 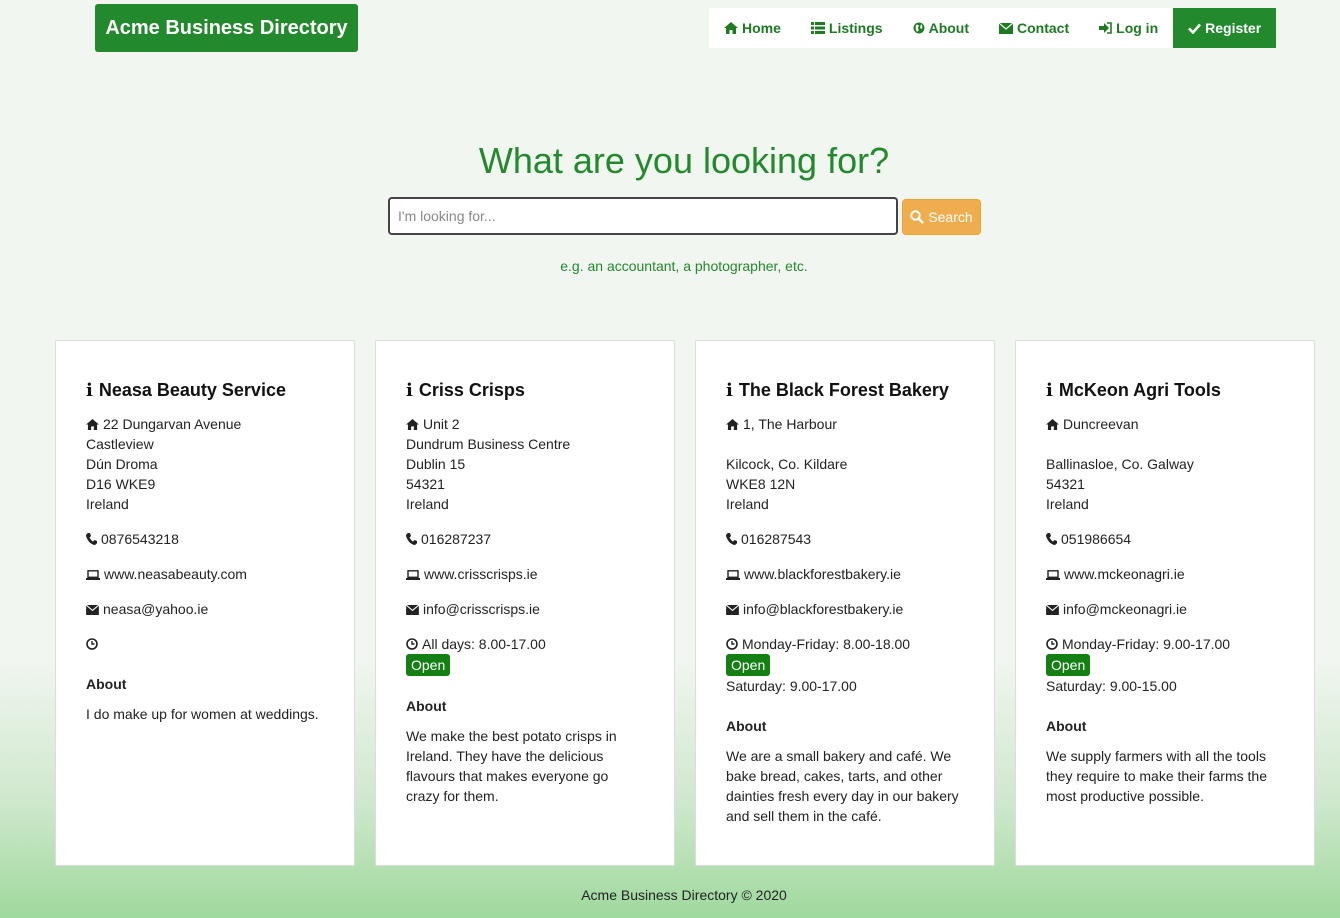 What do you see at coordinates (122, 464) in the screenshot?
I see `address-line: Dún Droma` at bounding box center [122, 464].